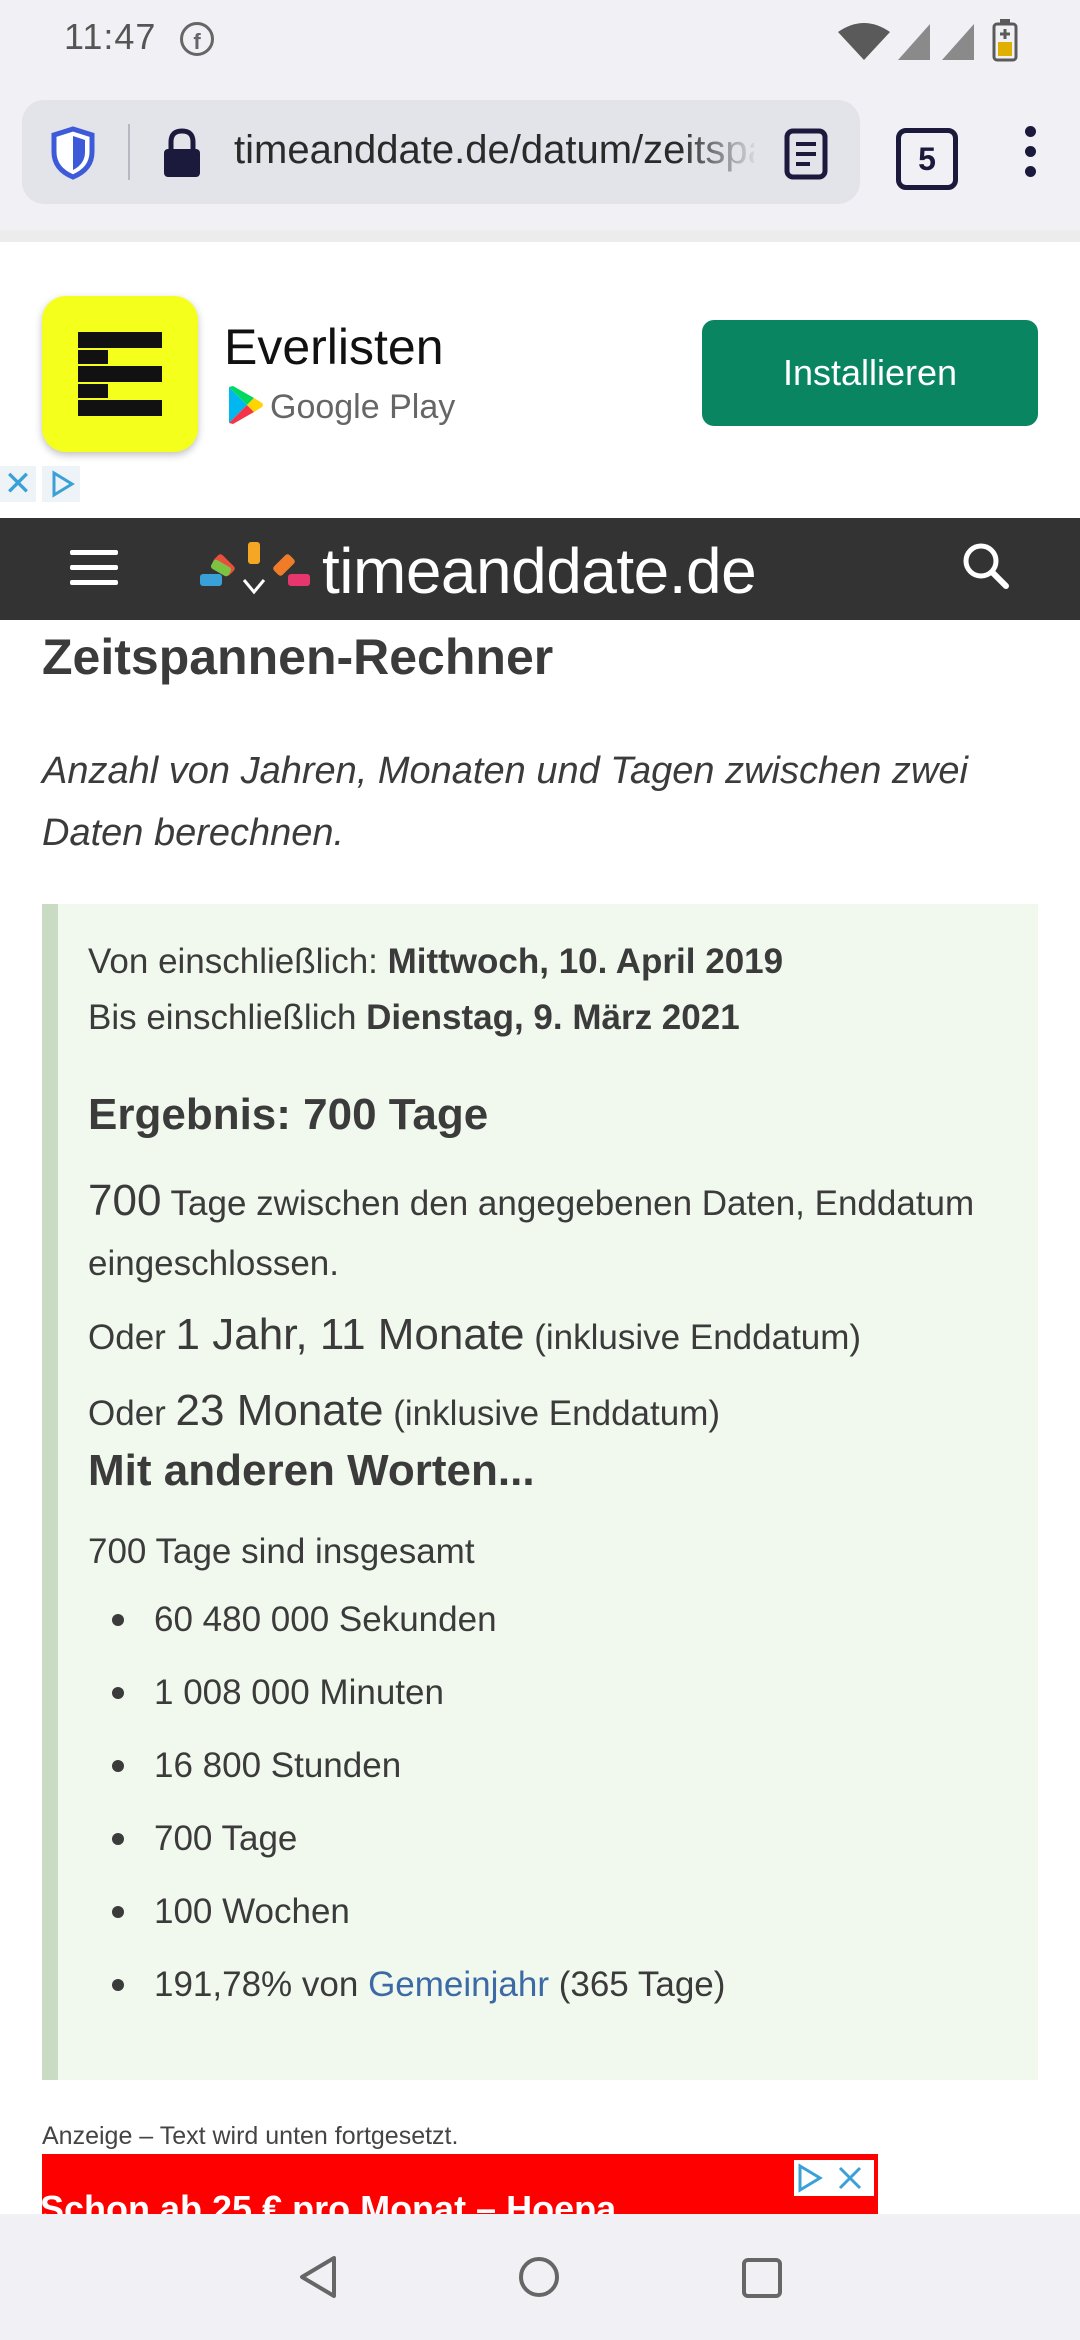 The image size is (1080, 2340). What do you see at coordinates (110, 36) in the screenshot?
I see `status-time: 11:47` at bounding box center [110, 36].